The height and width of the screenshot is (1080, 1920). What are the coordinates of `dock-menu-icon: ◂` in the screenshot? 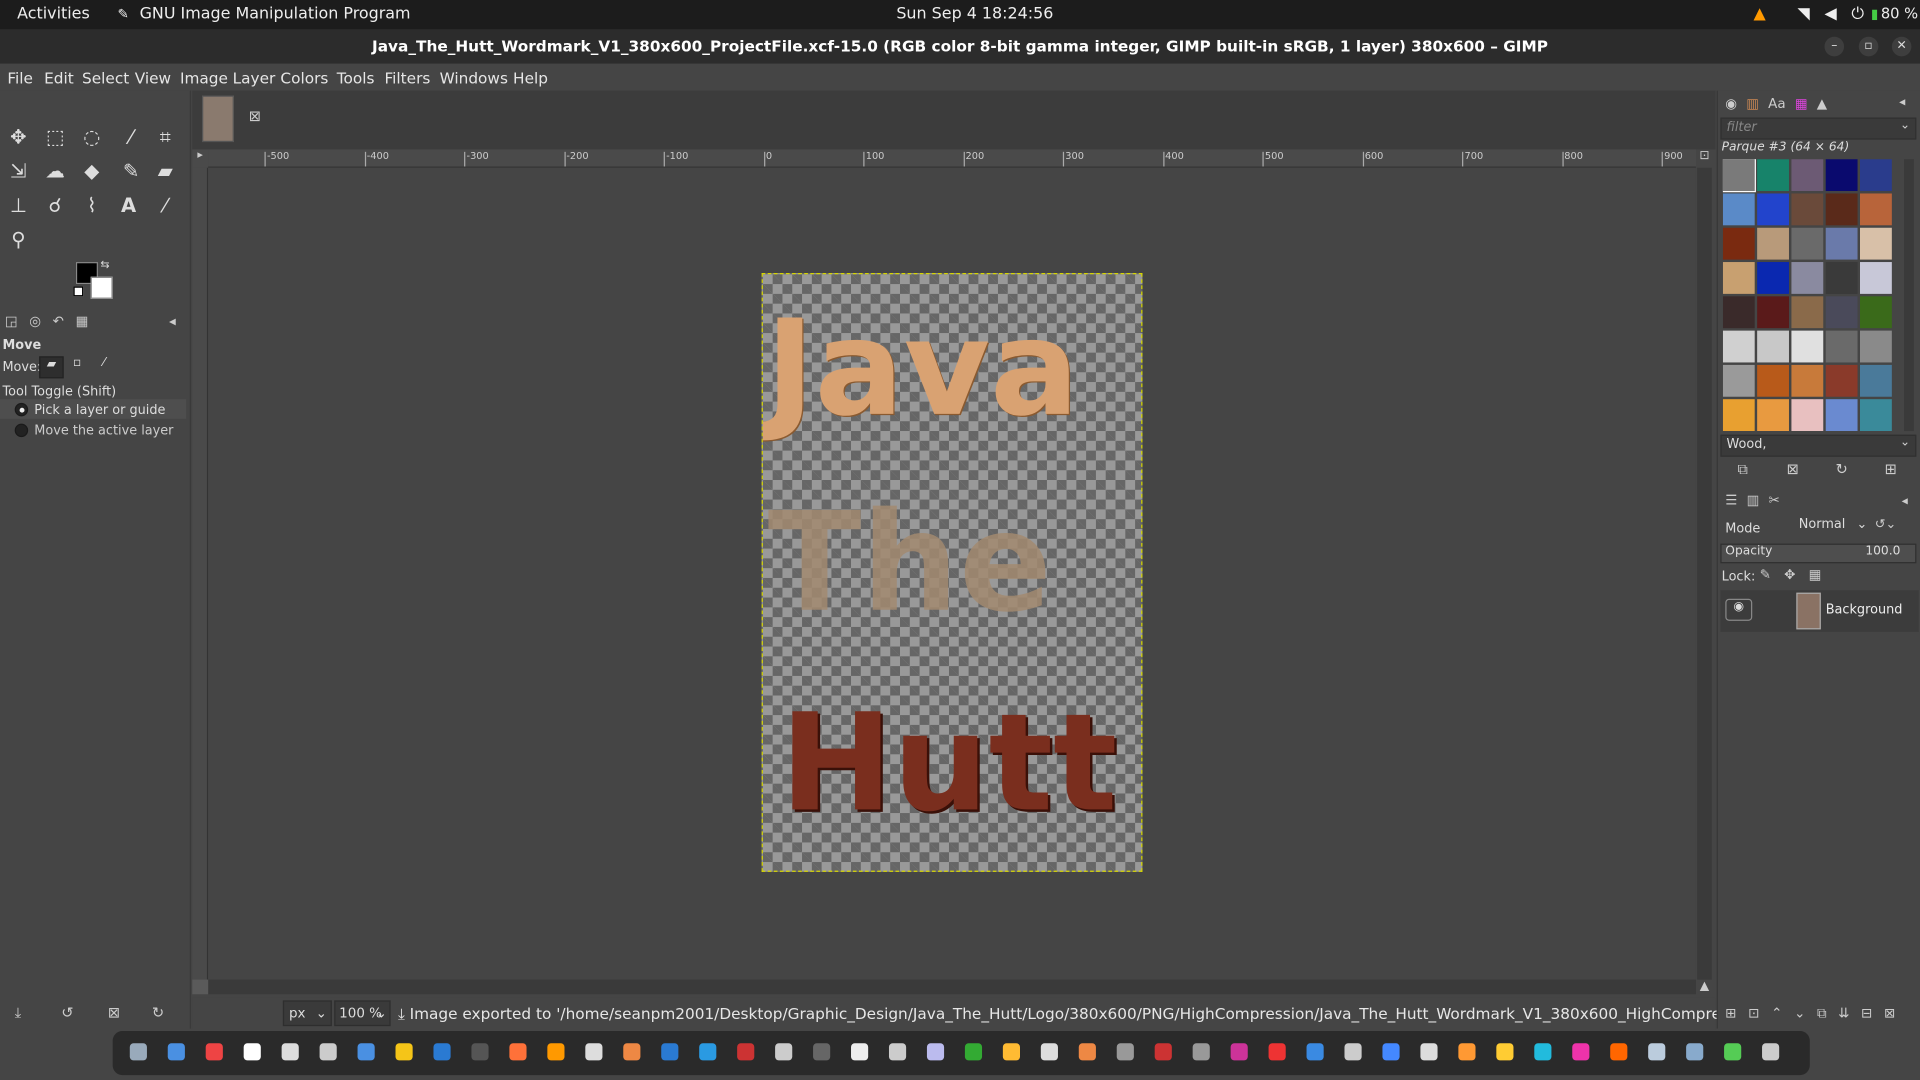 It's located at (1902, 102).